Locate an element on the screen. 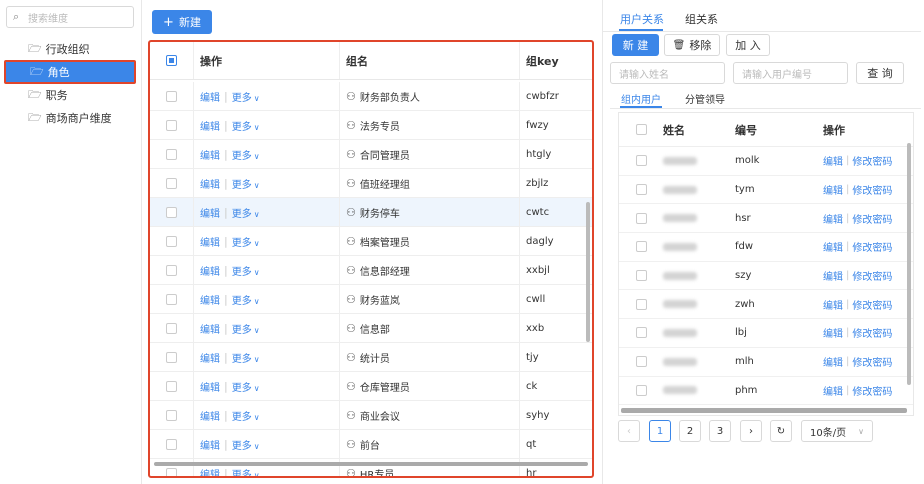 Image resolution: width=924 pixels, height=484 pixels. new-user-button: 新 建 is located at coordinates (635, 45).